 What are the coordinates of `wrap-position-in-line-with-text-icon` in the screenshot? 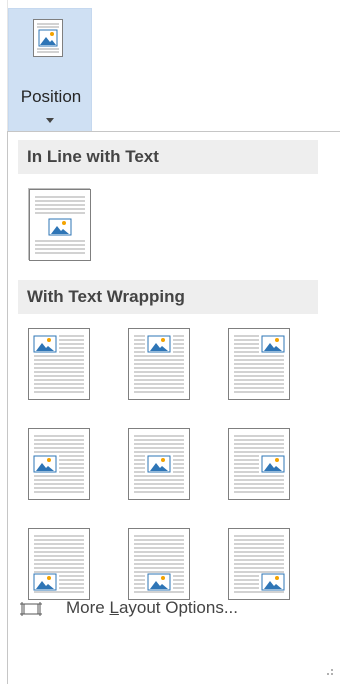 It's located at (60, 225).